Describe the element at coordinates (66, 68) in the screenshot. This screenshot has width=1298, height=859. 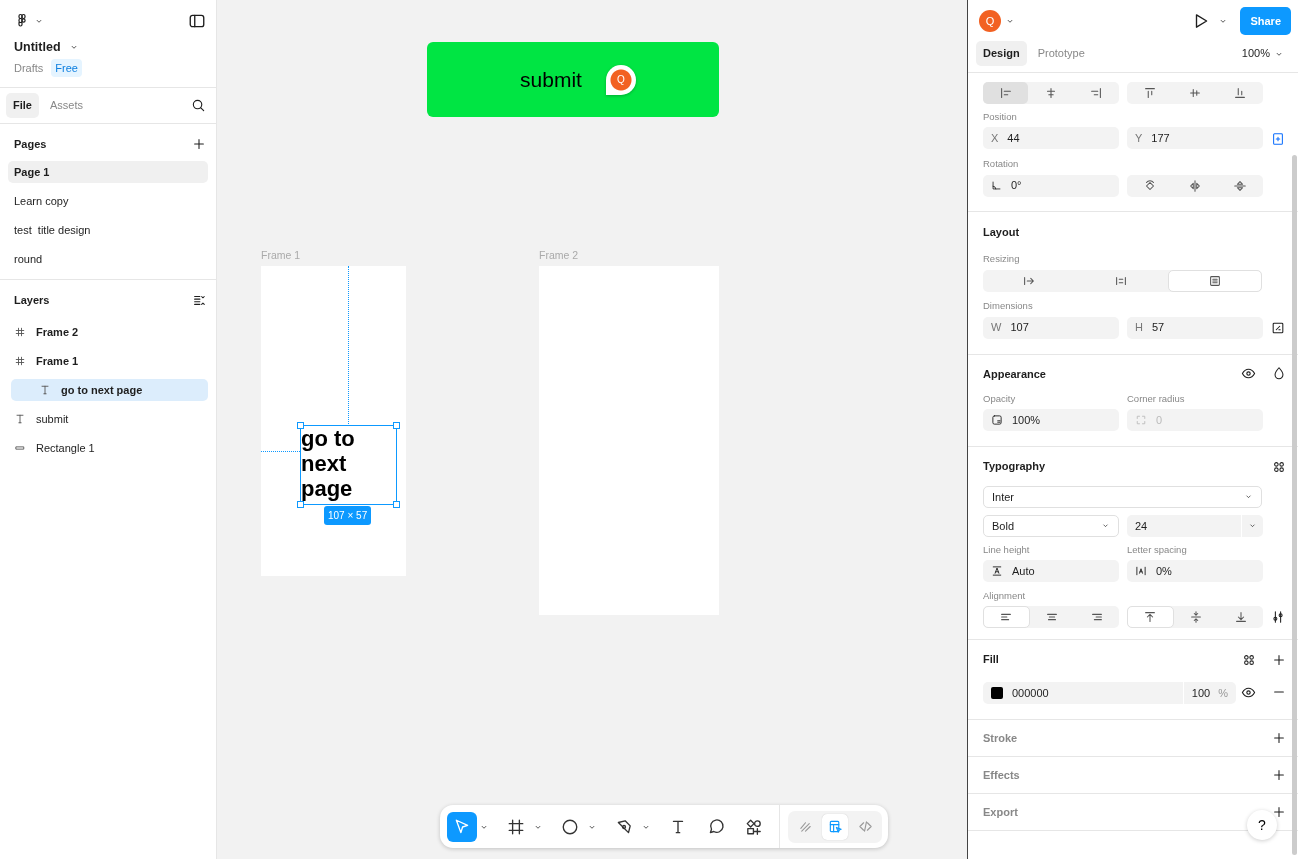
I see `plan-badge: Free` at that location.